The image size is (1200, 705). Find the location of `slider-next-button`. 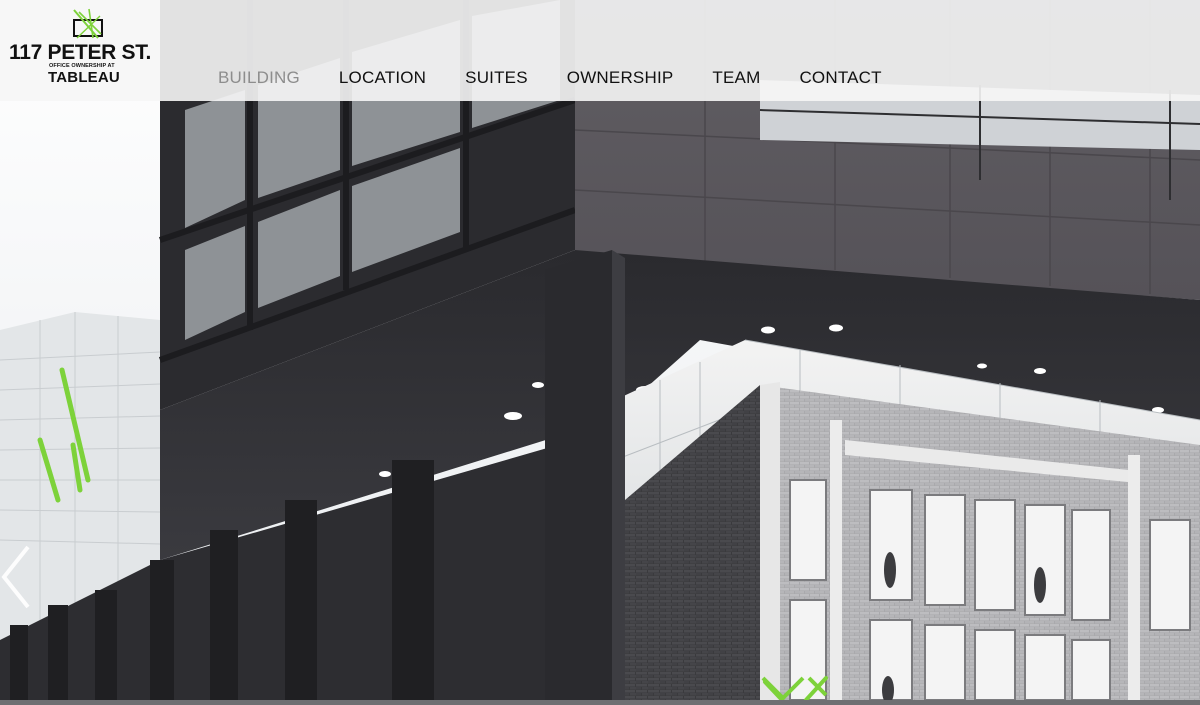

slider-next-button is located at coordinates (795, 690).